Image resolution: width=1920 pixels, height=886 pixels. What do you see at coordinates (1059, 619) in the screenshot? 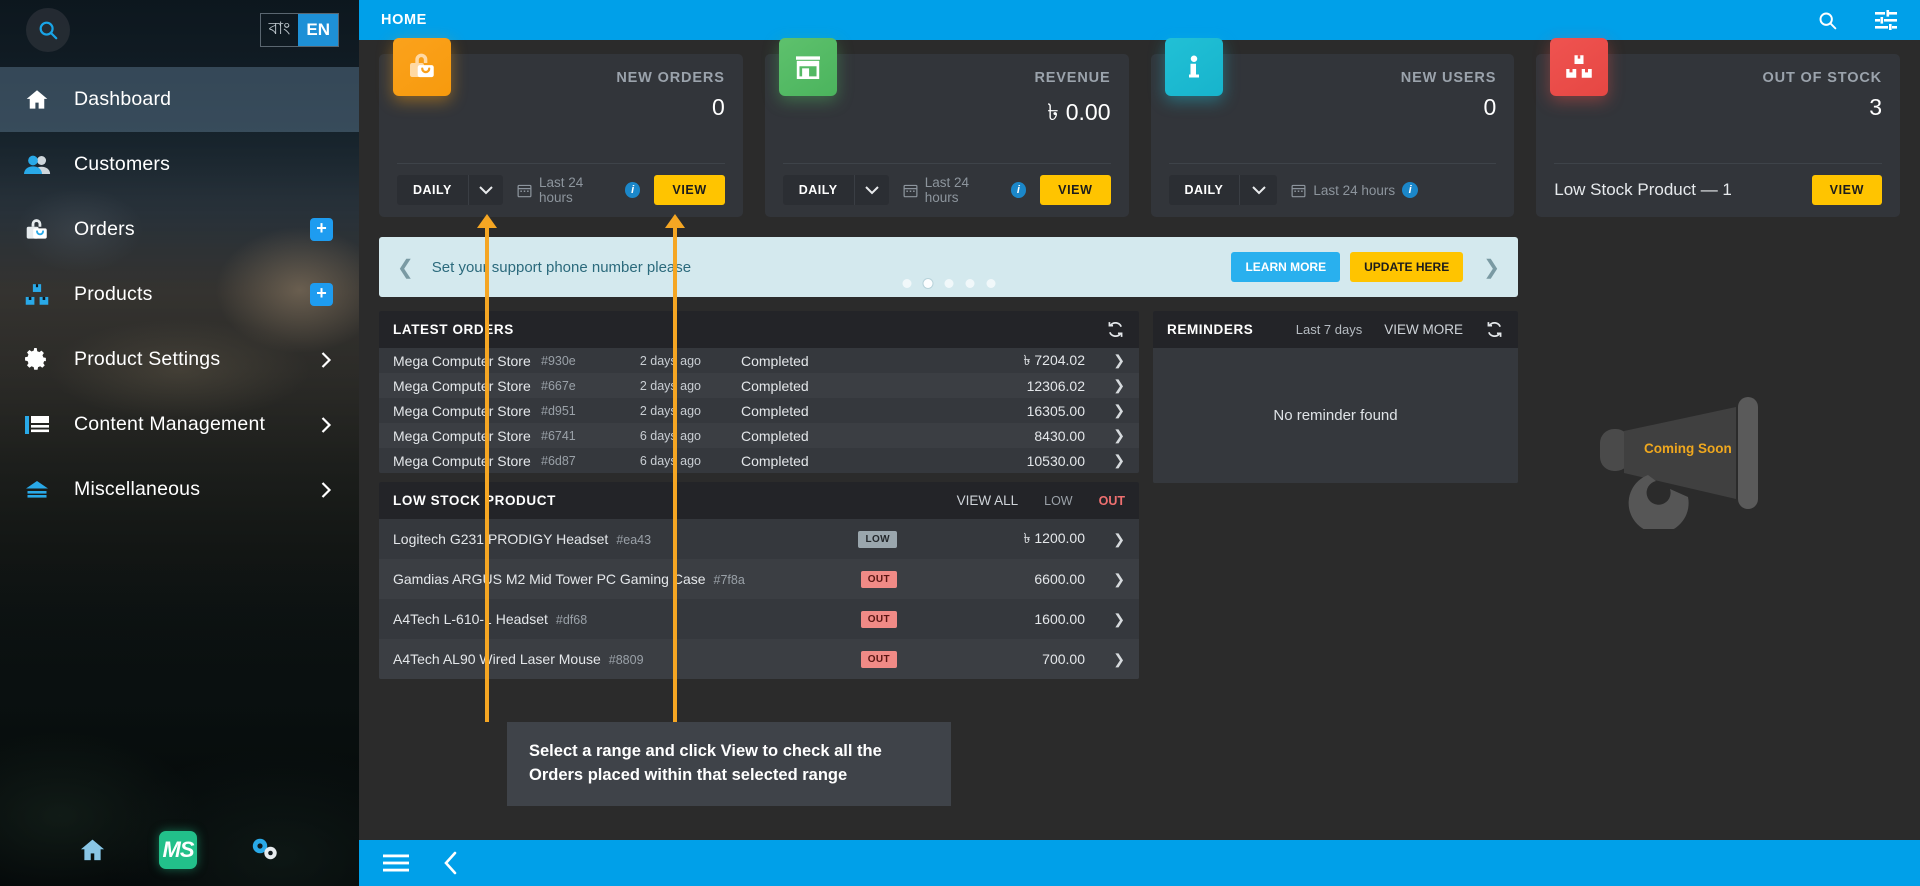
I see `product-price-value: 1600.00` at bounding box center [1059, 619].